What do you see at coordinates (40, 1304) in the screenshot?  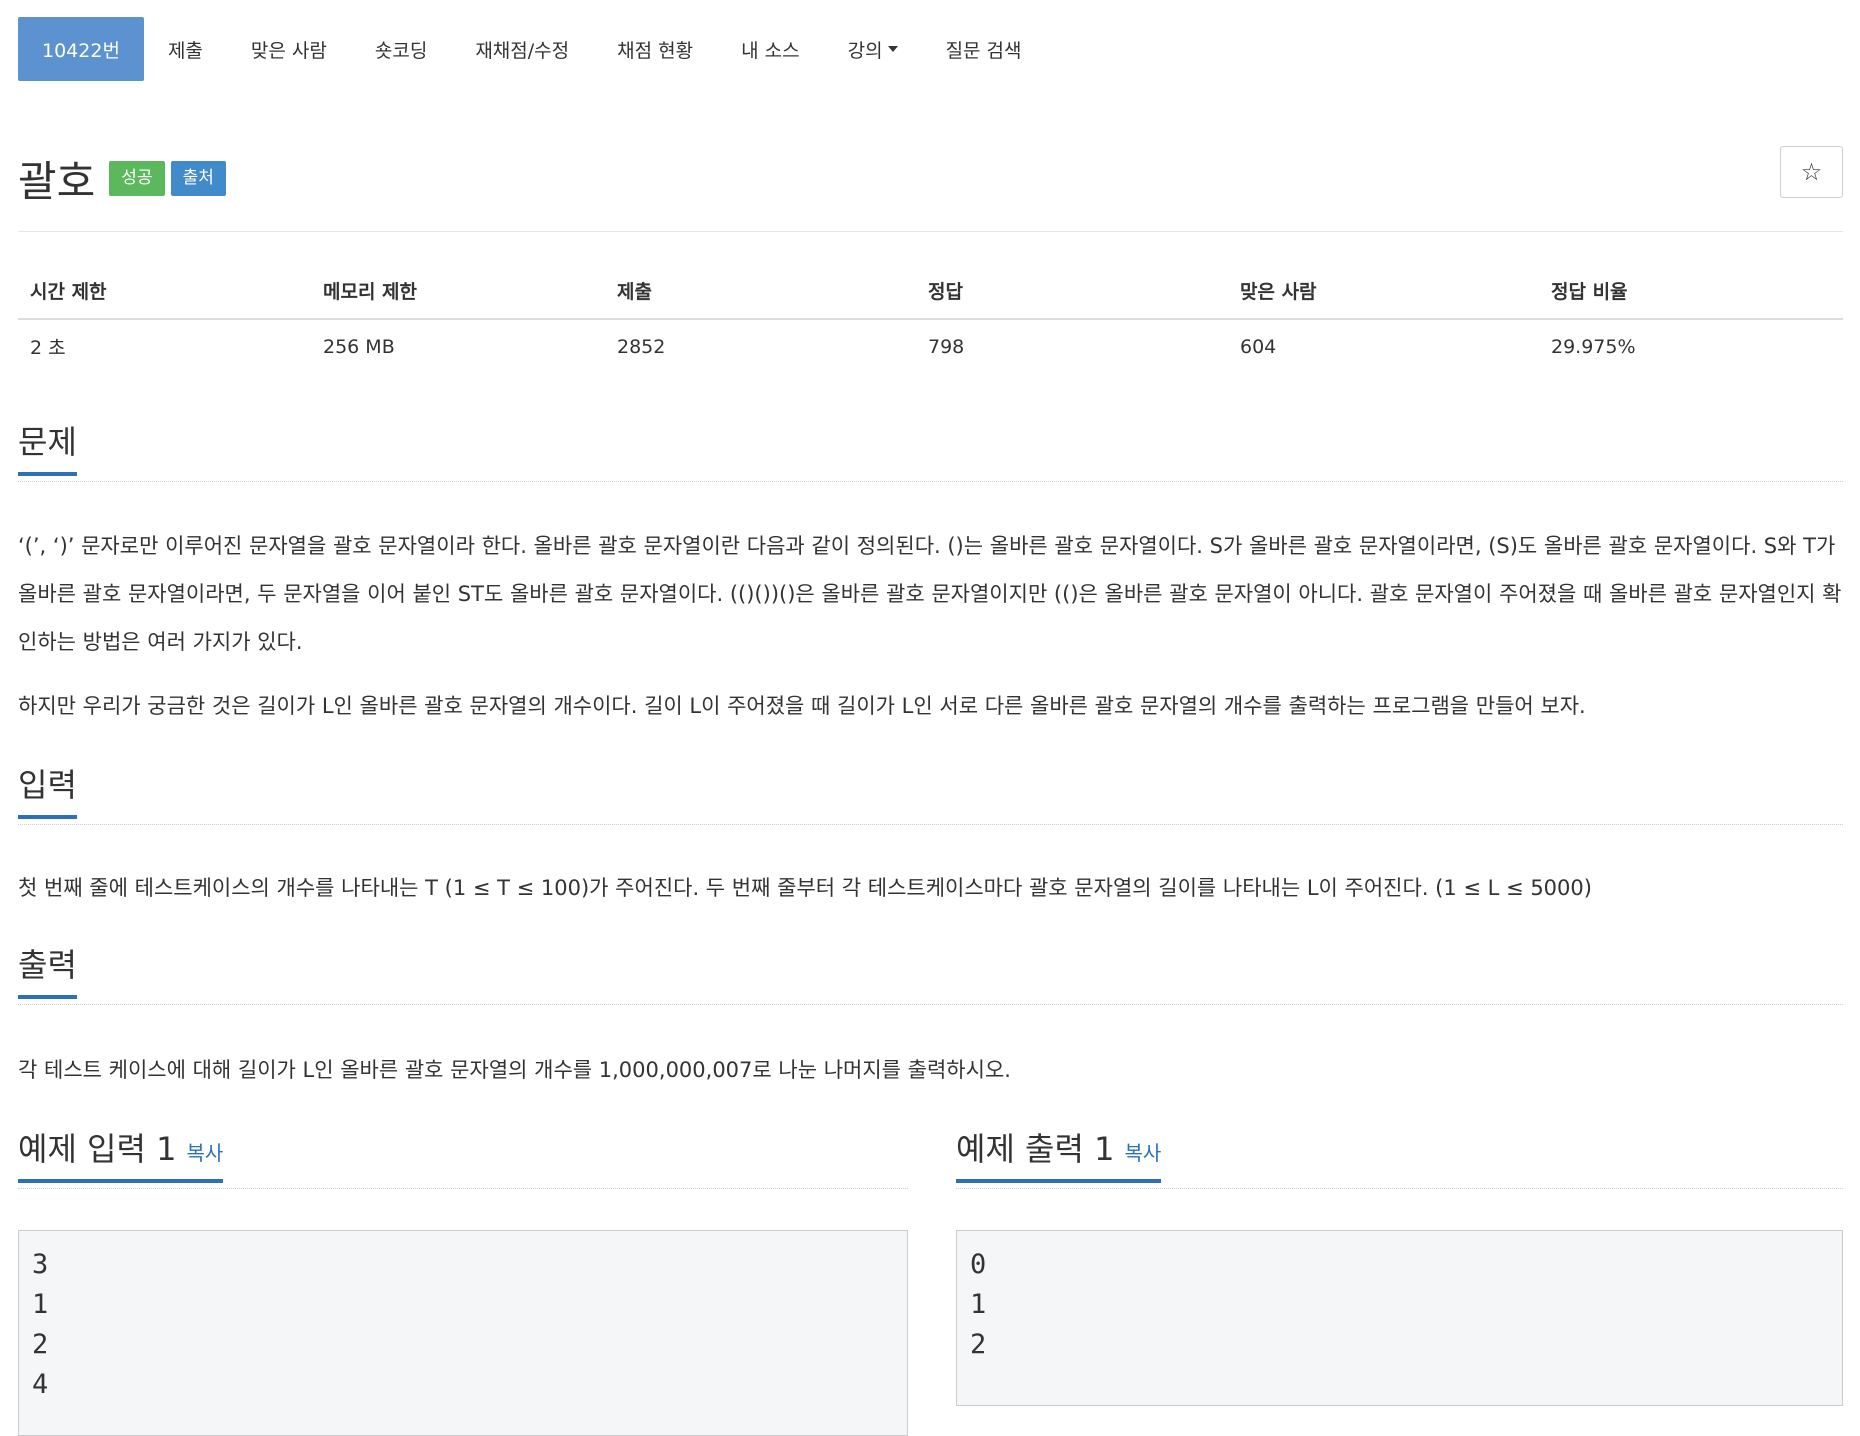 I see `sample-input-line: 1` at bounding box center [40, 1304].